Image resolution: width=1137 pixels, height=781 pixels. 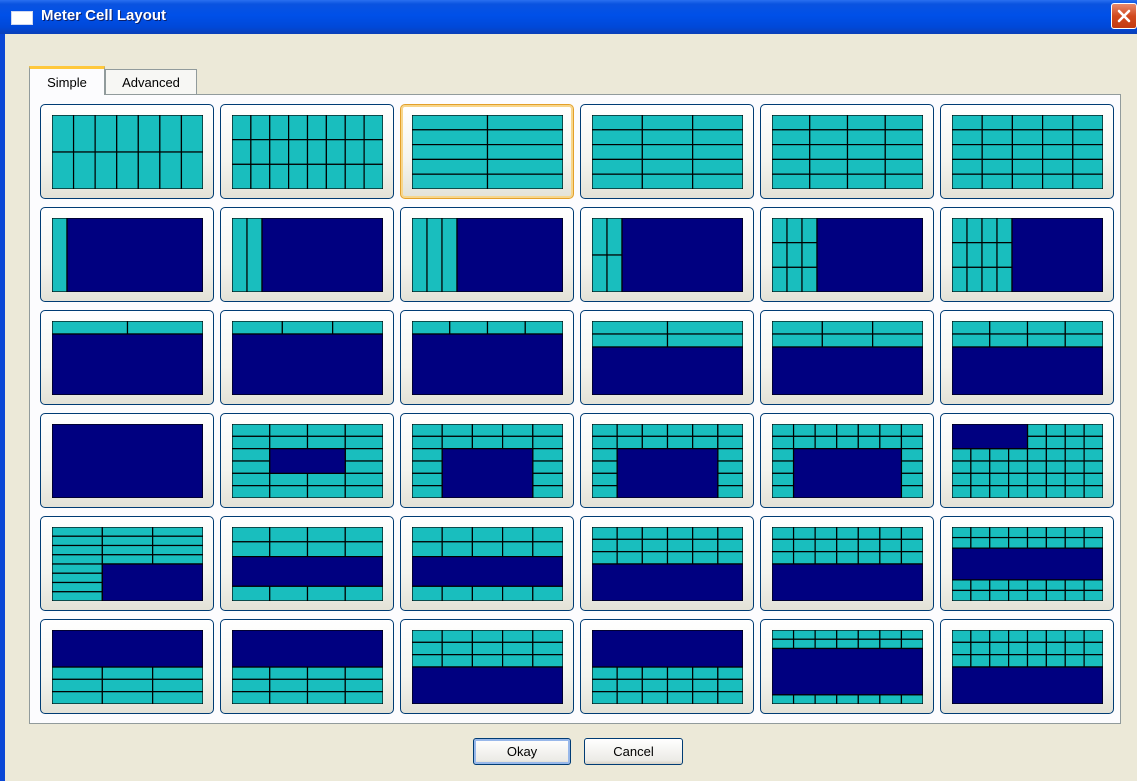 What do you see at coordinates (633, 751) in the screenshot?
I see `cancel-button: Cancel` at bounding box center [633, 751].